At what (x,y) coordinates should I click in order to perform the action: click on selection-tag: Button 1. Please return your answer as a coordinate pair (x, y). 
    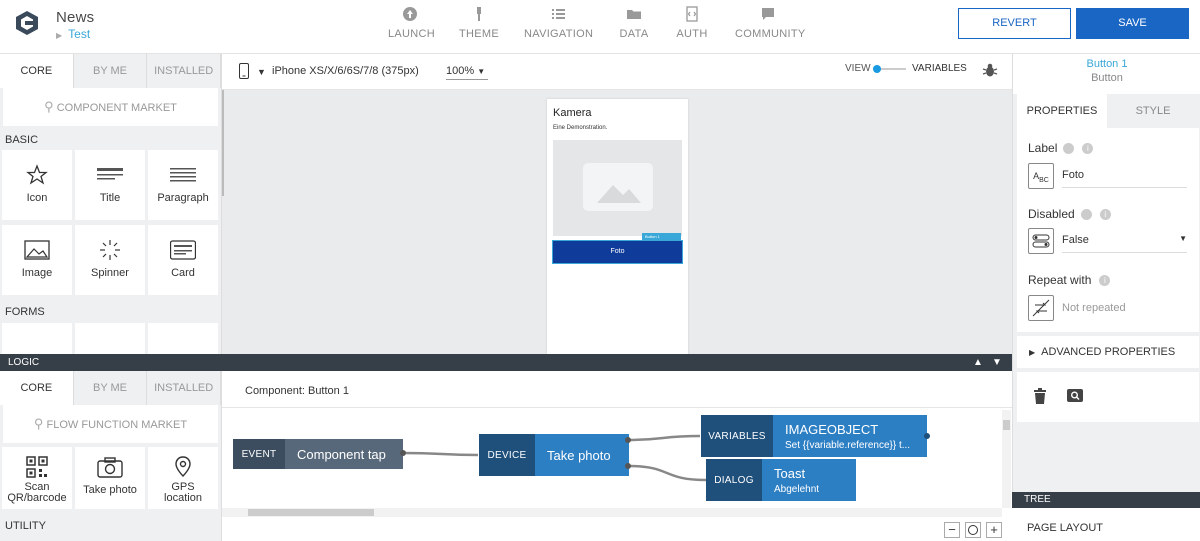
    Looking at the image, I should click on (661, 237).